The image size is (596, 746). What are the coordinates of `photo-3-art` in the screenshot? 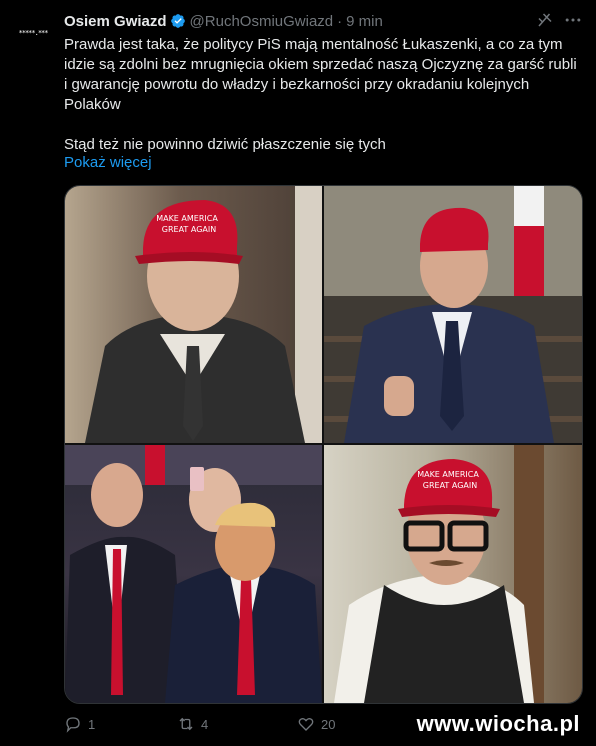 It's located at (193, 574).